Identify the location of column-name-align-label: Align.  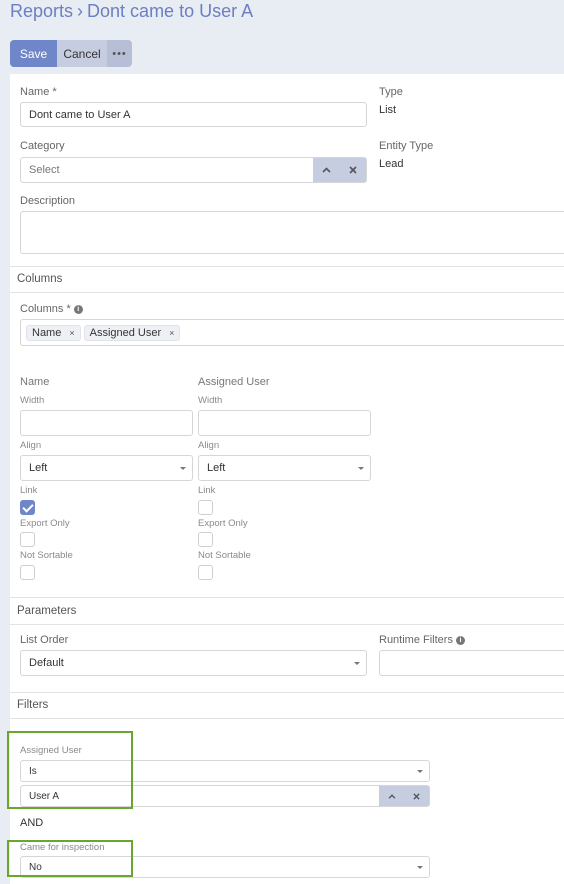
(31, 445).